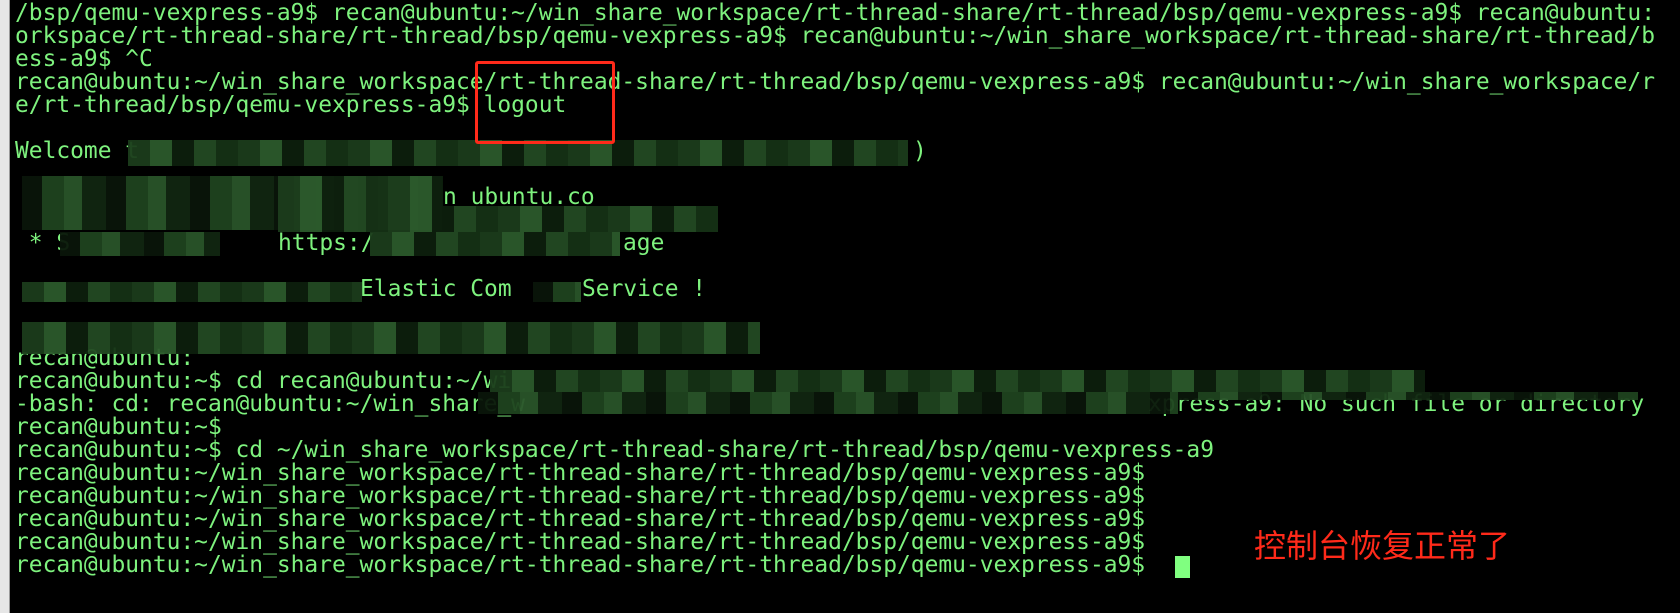  What do you see at coordinates (270, 404) in the screenshot?
I see `terminal-line: -bash: cd: recan@ubuntu:~/win_share_w` at bounding box center [270, 404].